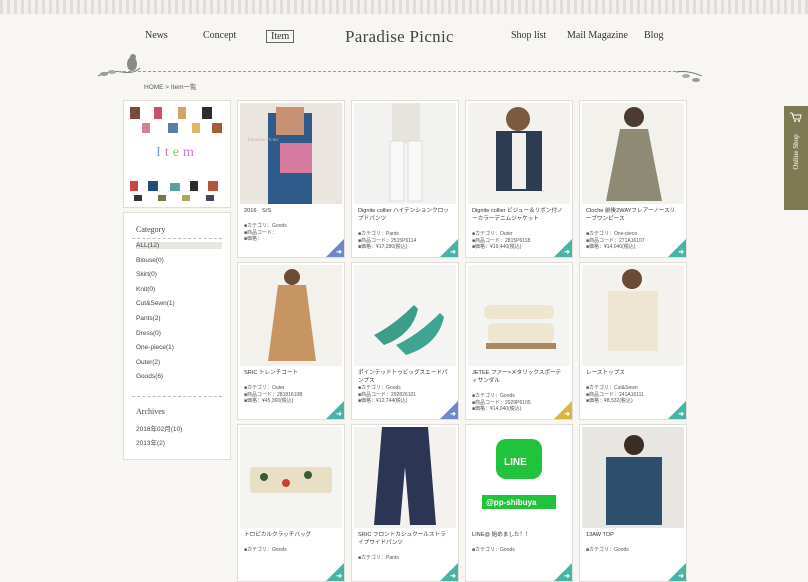 The width and height of the screenshot is (808, 582). Describe the element at coordinates (149, 376) in the screenshot. I see `category-item-goods: Goods(6)` at that location.